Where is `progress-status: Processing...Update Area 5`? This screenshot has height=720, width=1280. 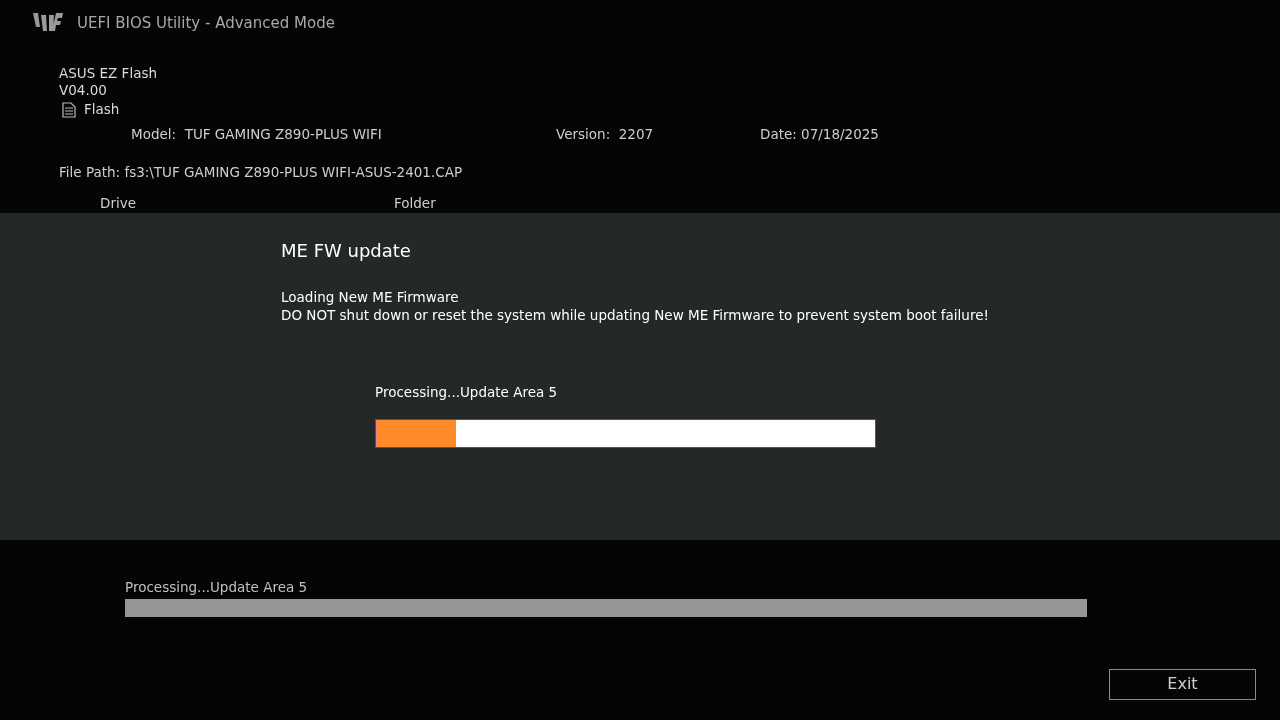
progress-status: Processing...Update Area 5 is located at coordinates (467, 392).